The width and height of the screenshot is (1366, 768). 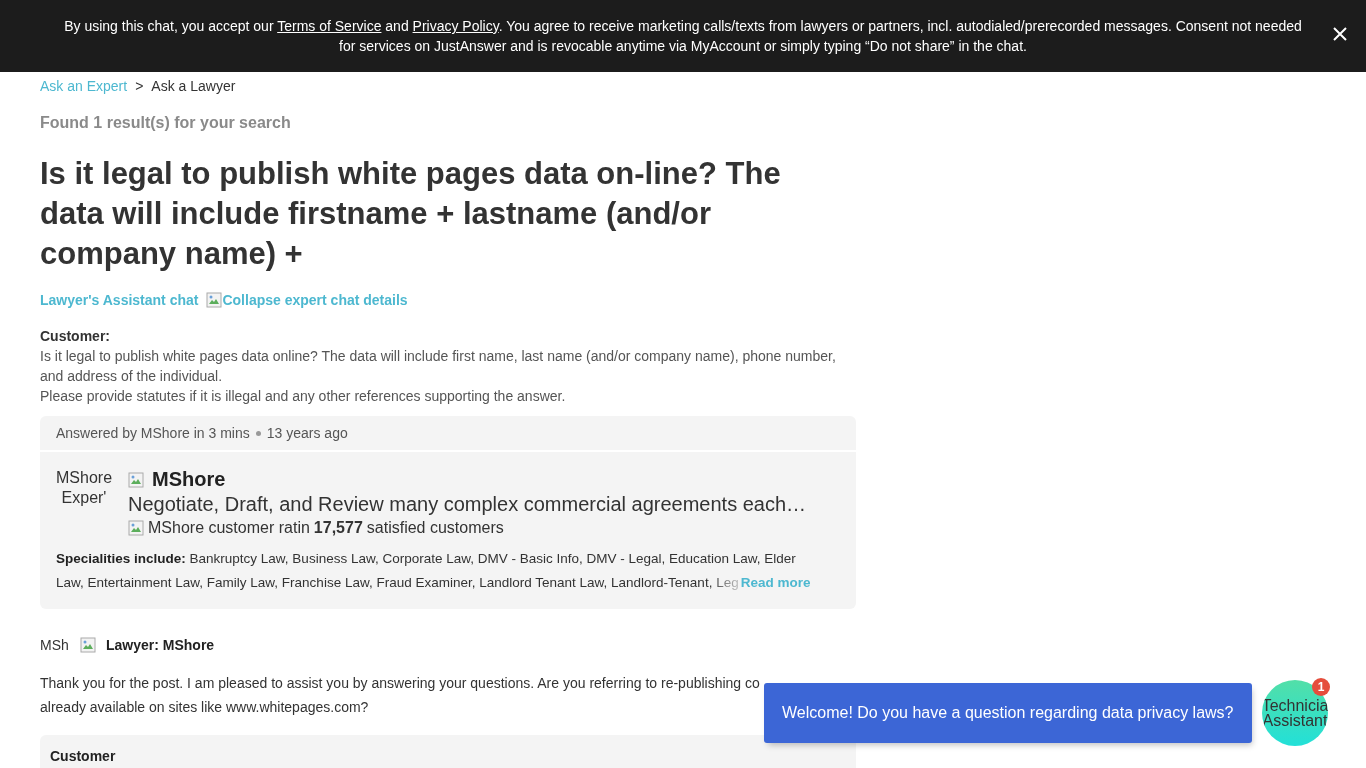 What do you see at coordinates (166, 123) in the screenshot?
I see `result-count: Found 1 result(s) for your search` at bounding box center [166, 123].